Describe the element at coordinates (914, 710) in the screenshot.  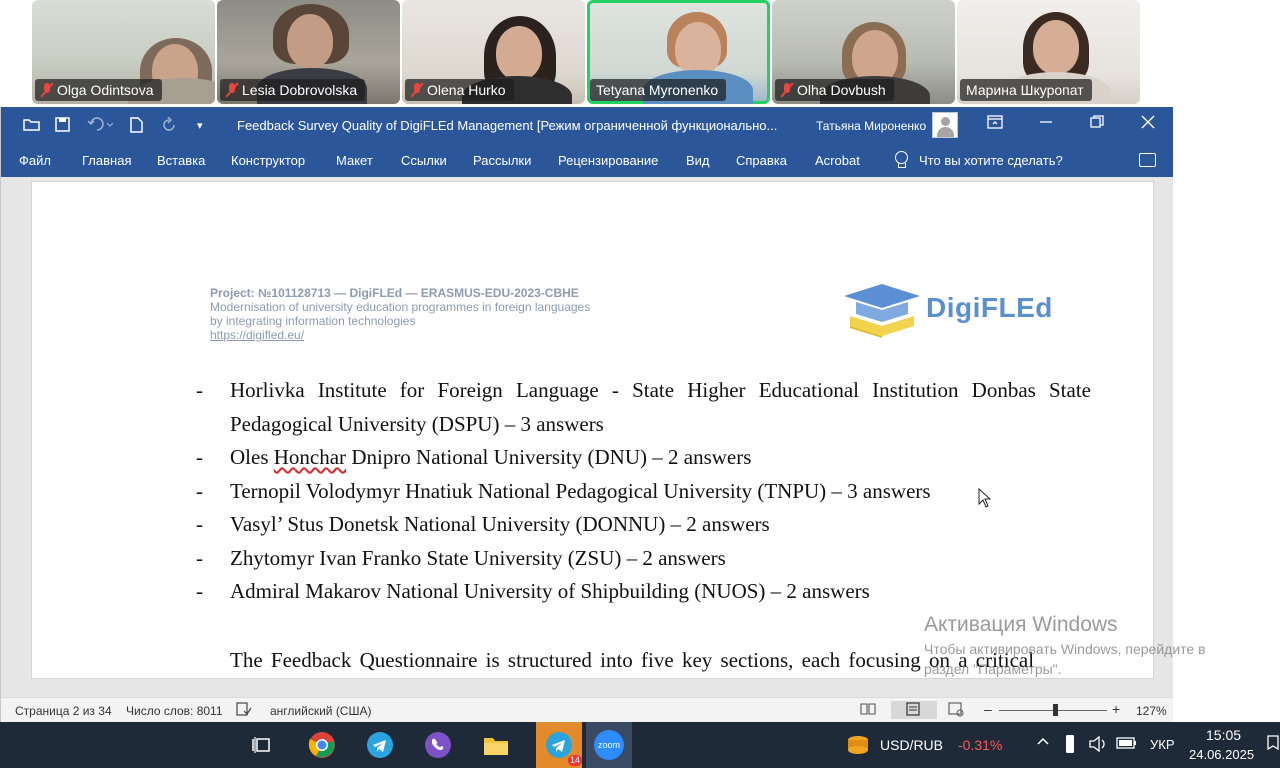
I see `print-layout-icon` at that location.